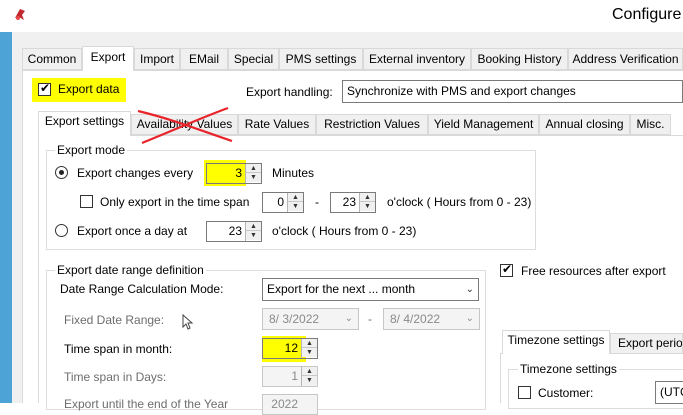 Image resolution: width=683 pixels, height=415 pixels. I want to click on minutes-label: Minutes, so click(293, 173).